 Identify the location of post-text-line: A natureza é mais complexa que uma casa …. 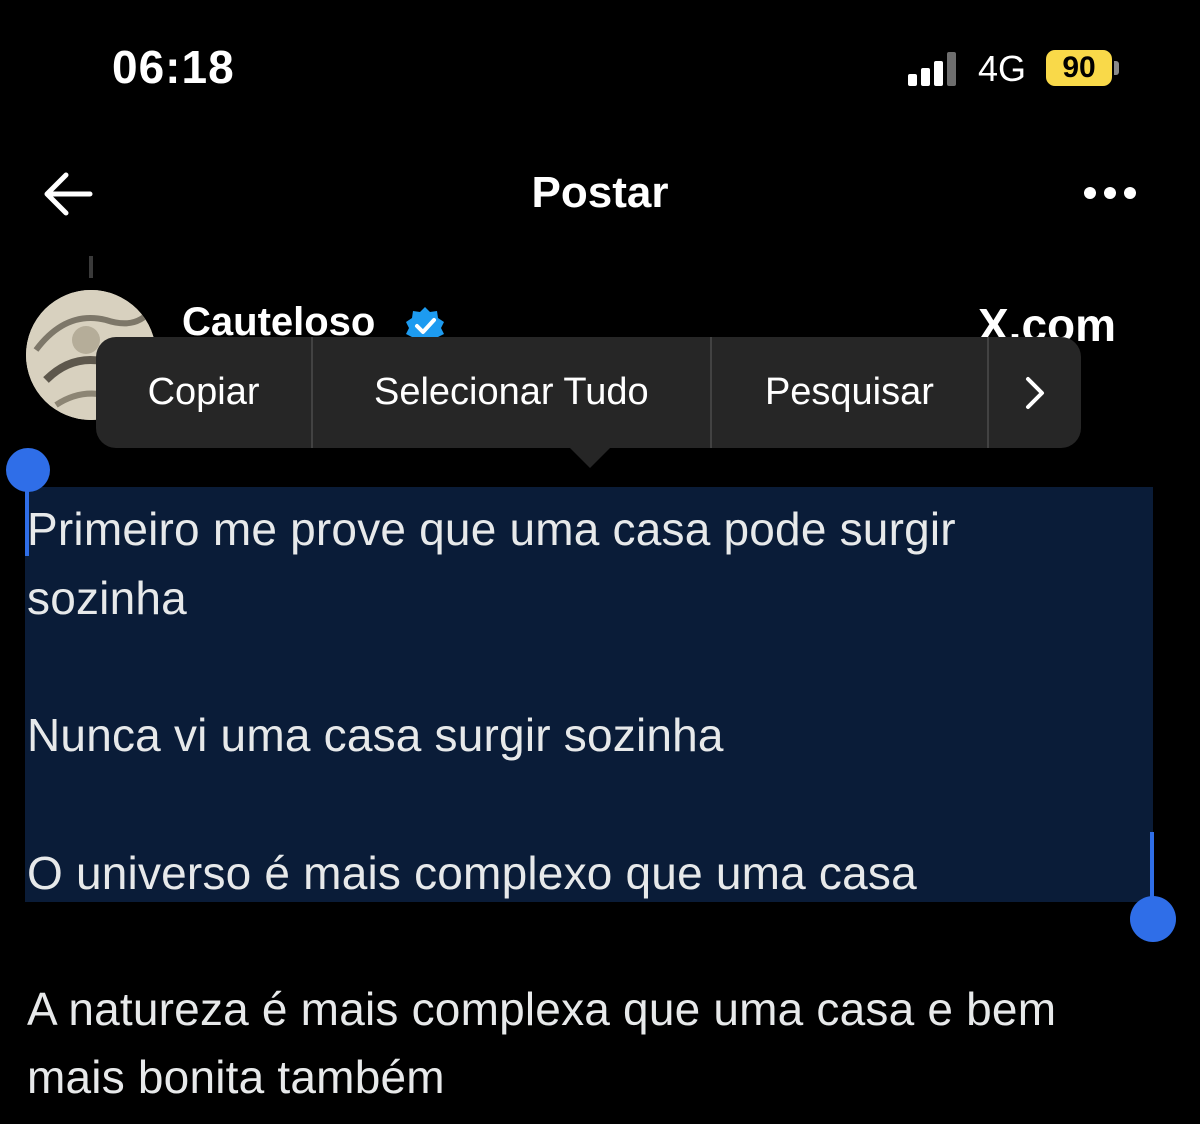
(541, 1009).